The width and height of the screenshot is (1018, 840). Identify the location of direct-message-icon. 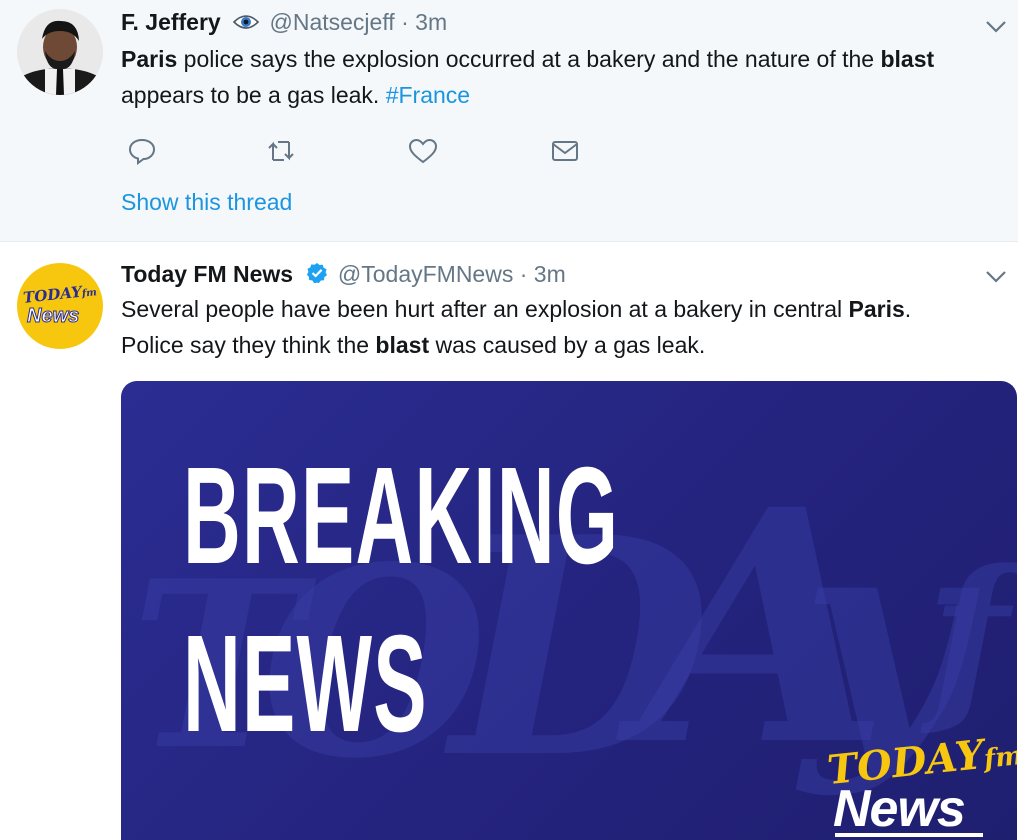
(565, 151).